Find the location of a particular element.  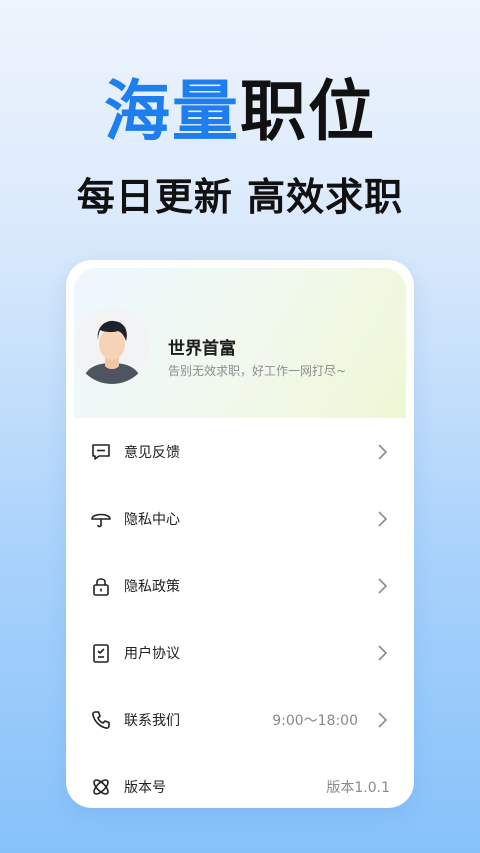

hero-title-rest: 职位 is located at coordinates (308, 111).